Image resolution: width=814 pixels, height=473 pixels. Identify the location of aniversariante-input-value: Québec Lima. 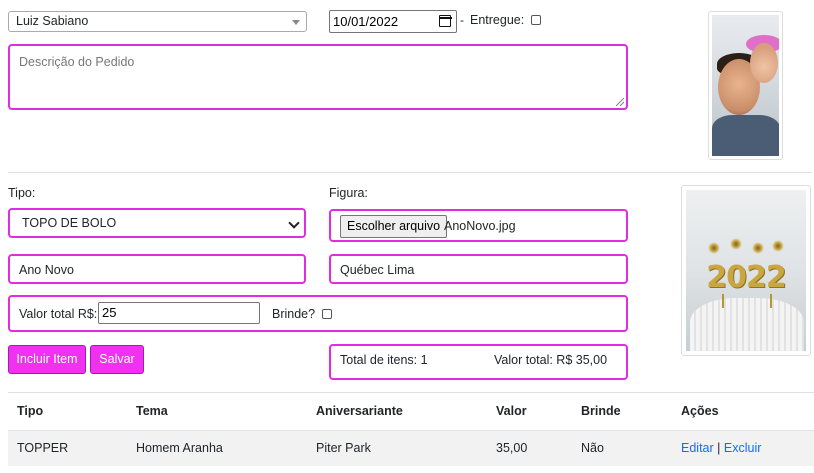
(377, 270).